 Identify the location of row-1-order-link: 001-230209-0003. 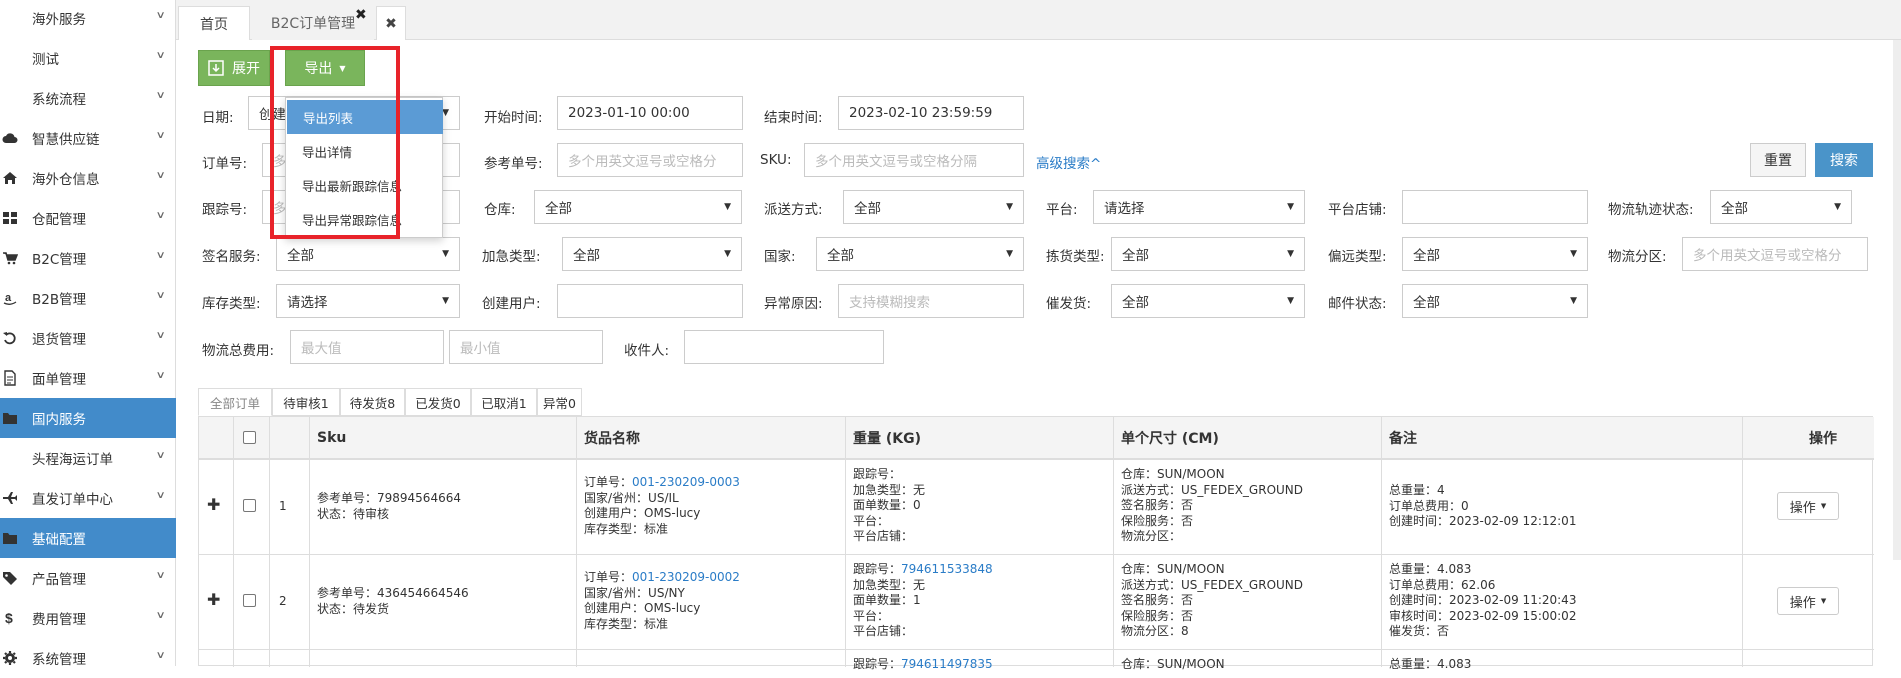
(686, 482).